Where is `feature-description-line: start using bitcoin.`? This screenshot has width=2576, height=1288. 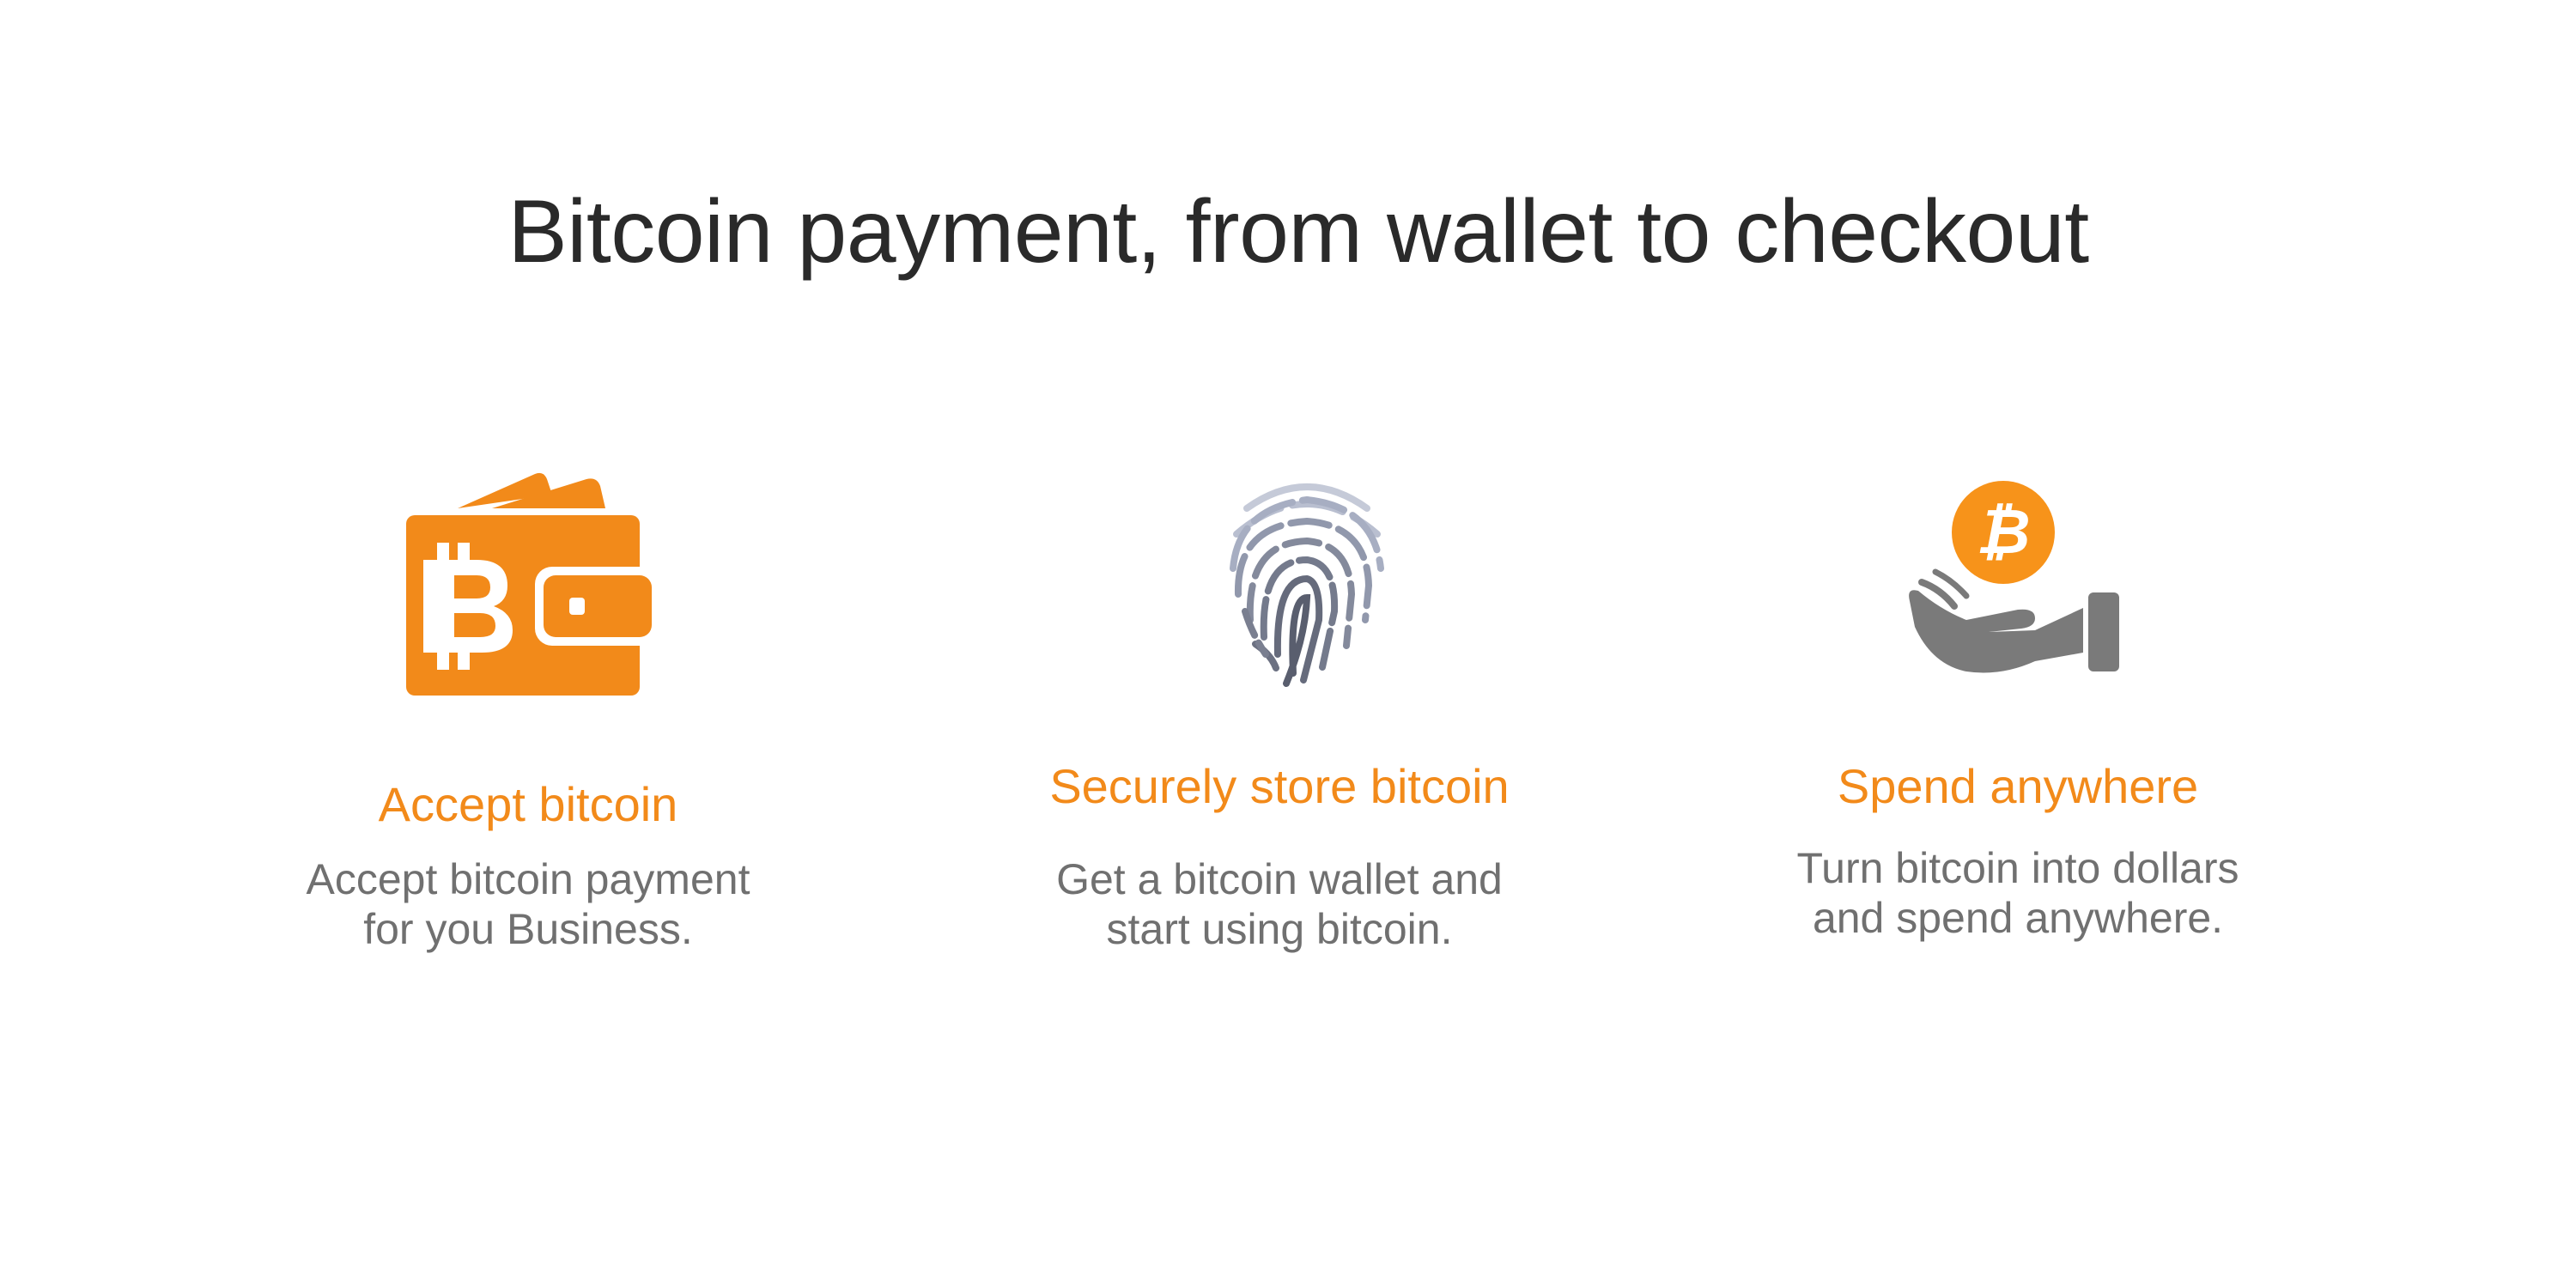
feature-description-line: start using bitcoin. is located at coordinates (1279, 929).